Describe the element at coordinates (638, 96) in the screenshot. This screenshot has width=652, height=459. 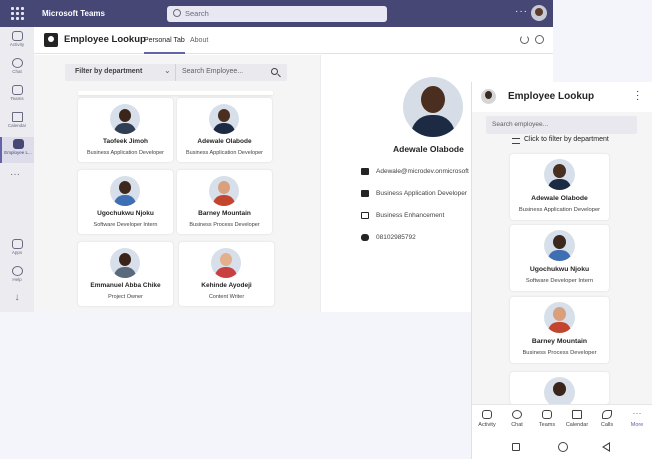
I see `kebab-menu-icon: · · ·` at that location.